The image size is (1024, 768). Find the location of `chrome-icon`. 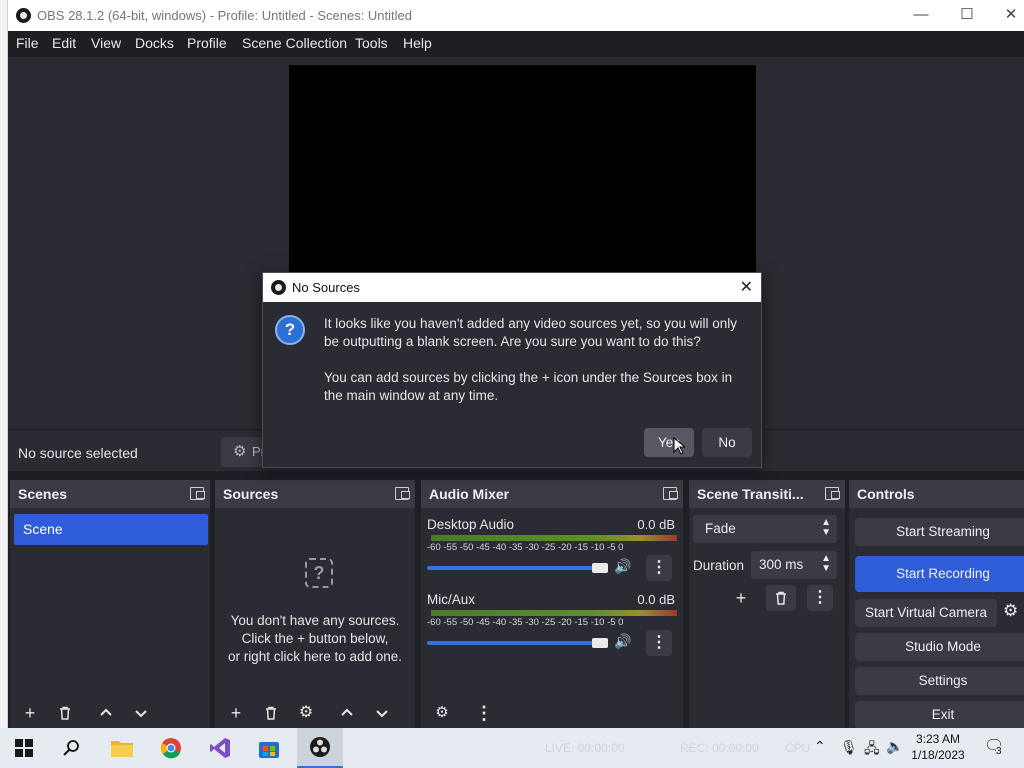

chrome-icon is located at coordinates (171, 748).